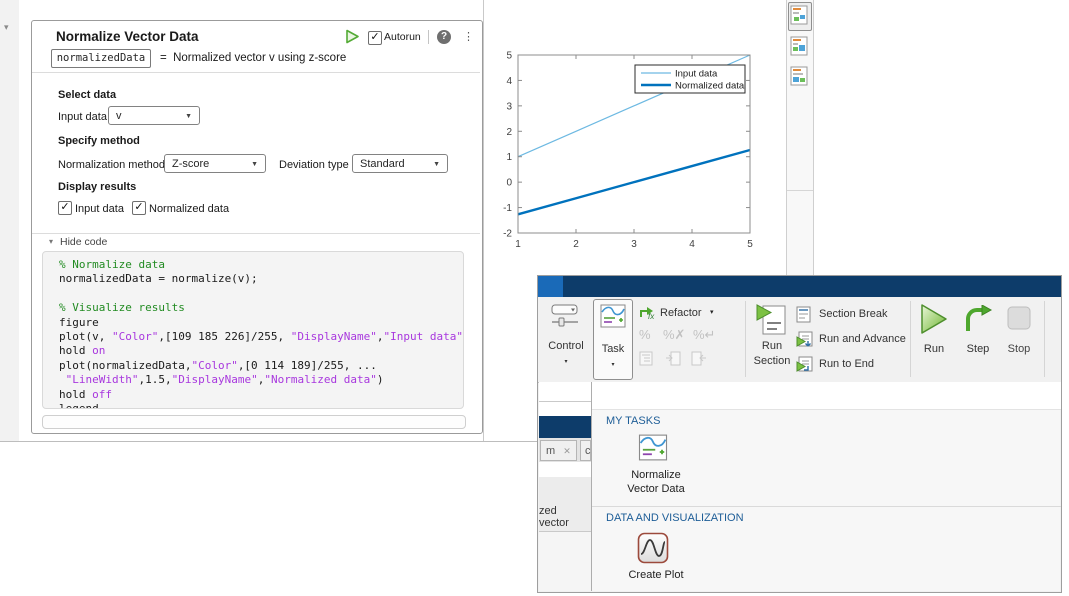 The width and height of the screenshot is (1069, 596). I want to click on indent-right-icon, so click(673, 358).